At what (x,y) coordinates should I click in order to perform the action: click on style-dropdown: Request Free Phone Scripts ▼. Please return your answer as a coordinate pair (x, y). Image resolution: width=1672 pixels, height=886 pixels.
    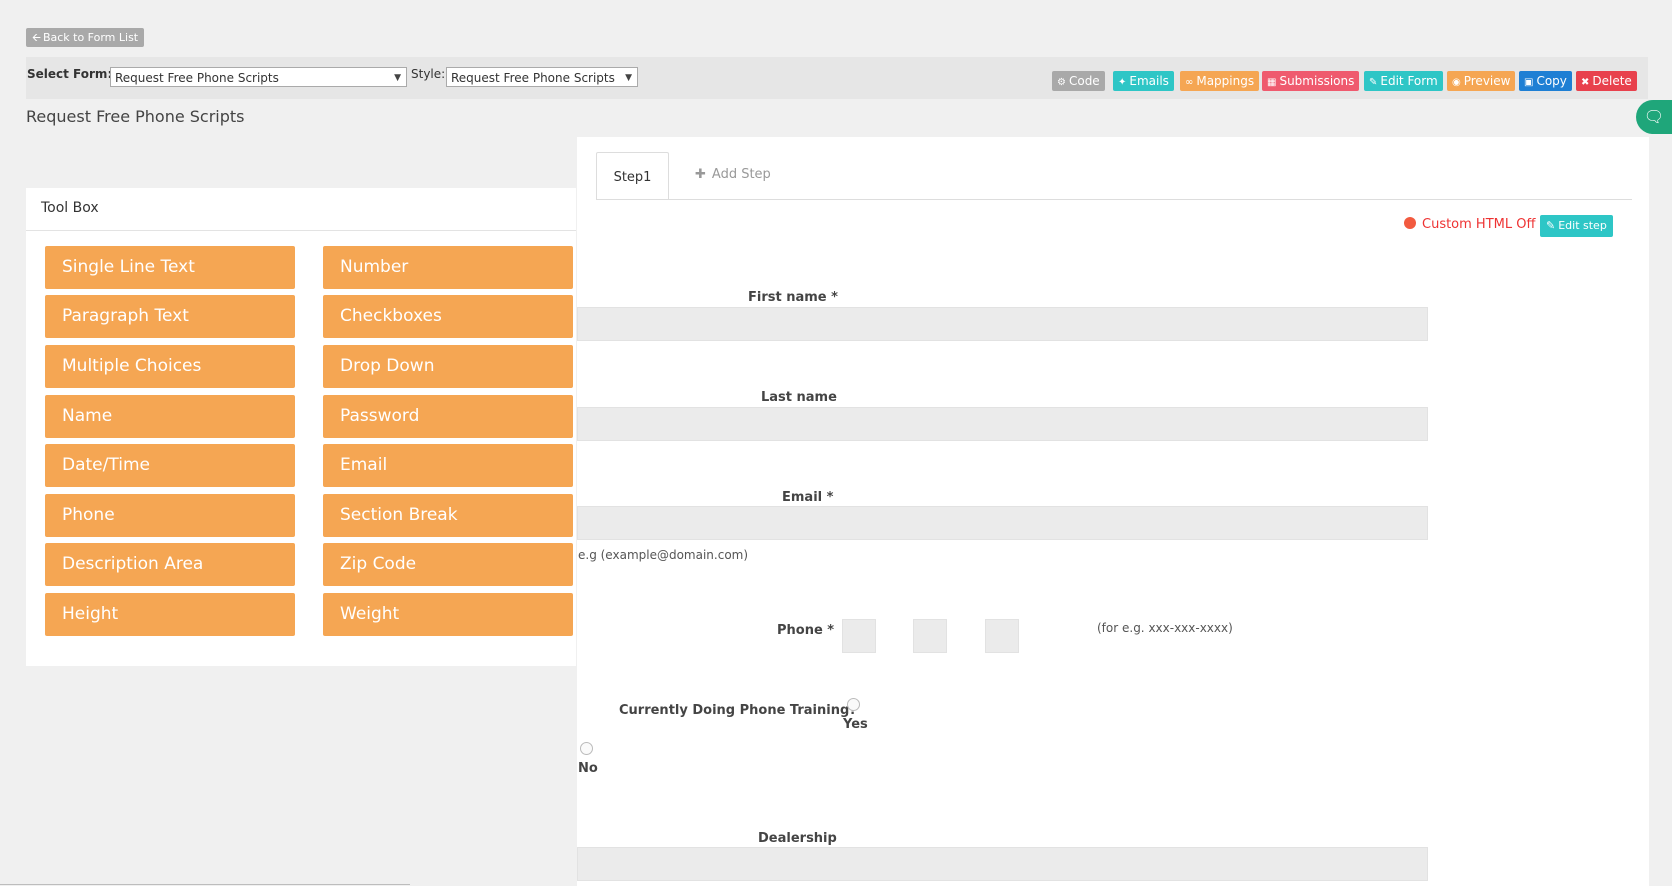
    Looking at the image, I should click on (542, 77).